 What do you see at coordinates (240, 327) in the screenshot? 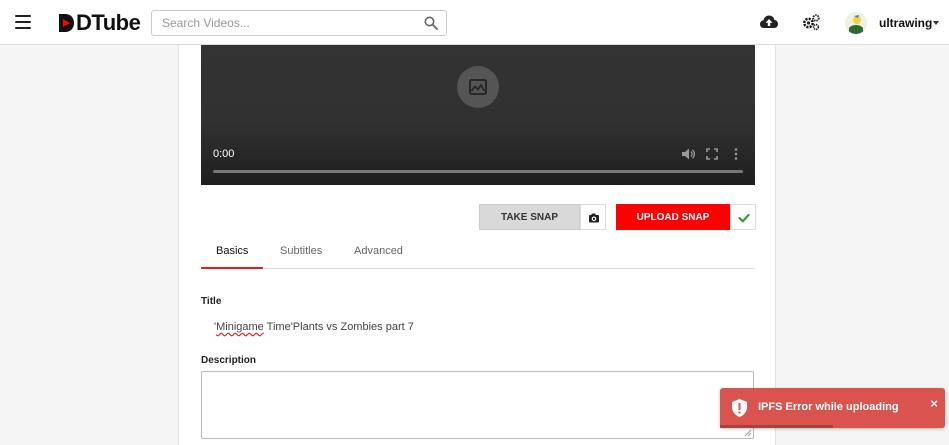
I see `title-value-misspelled-word: Minigame` at bounding box center [240, 327].